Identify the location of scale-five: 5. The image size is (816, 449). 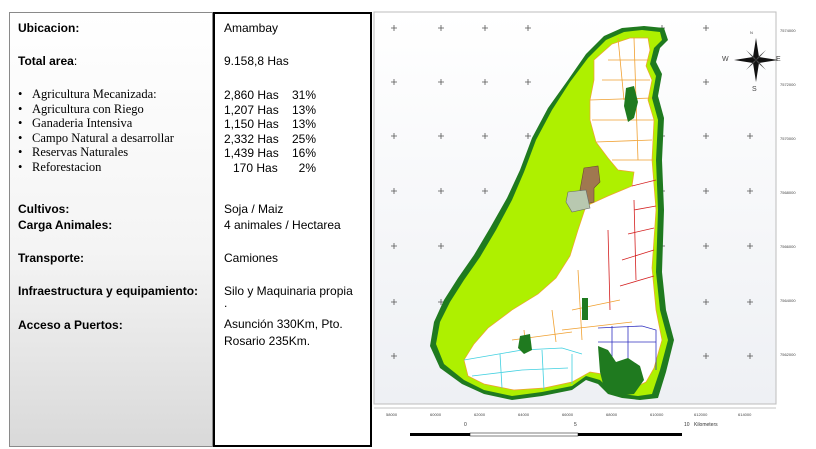
(575, 425).